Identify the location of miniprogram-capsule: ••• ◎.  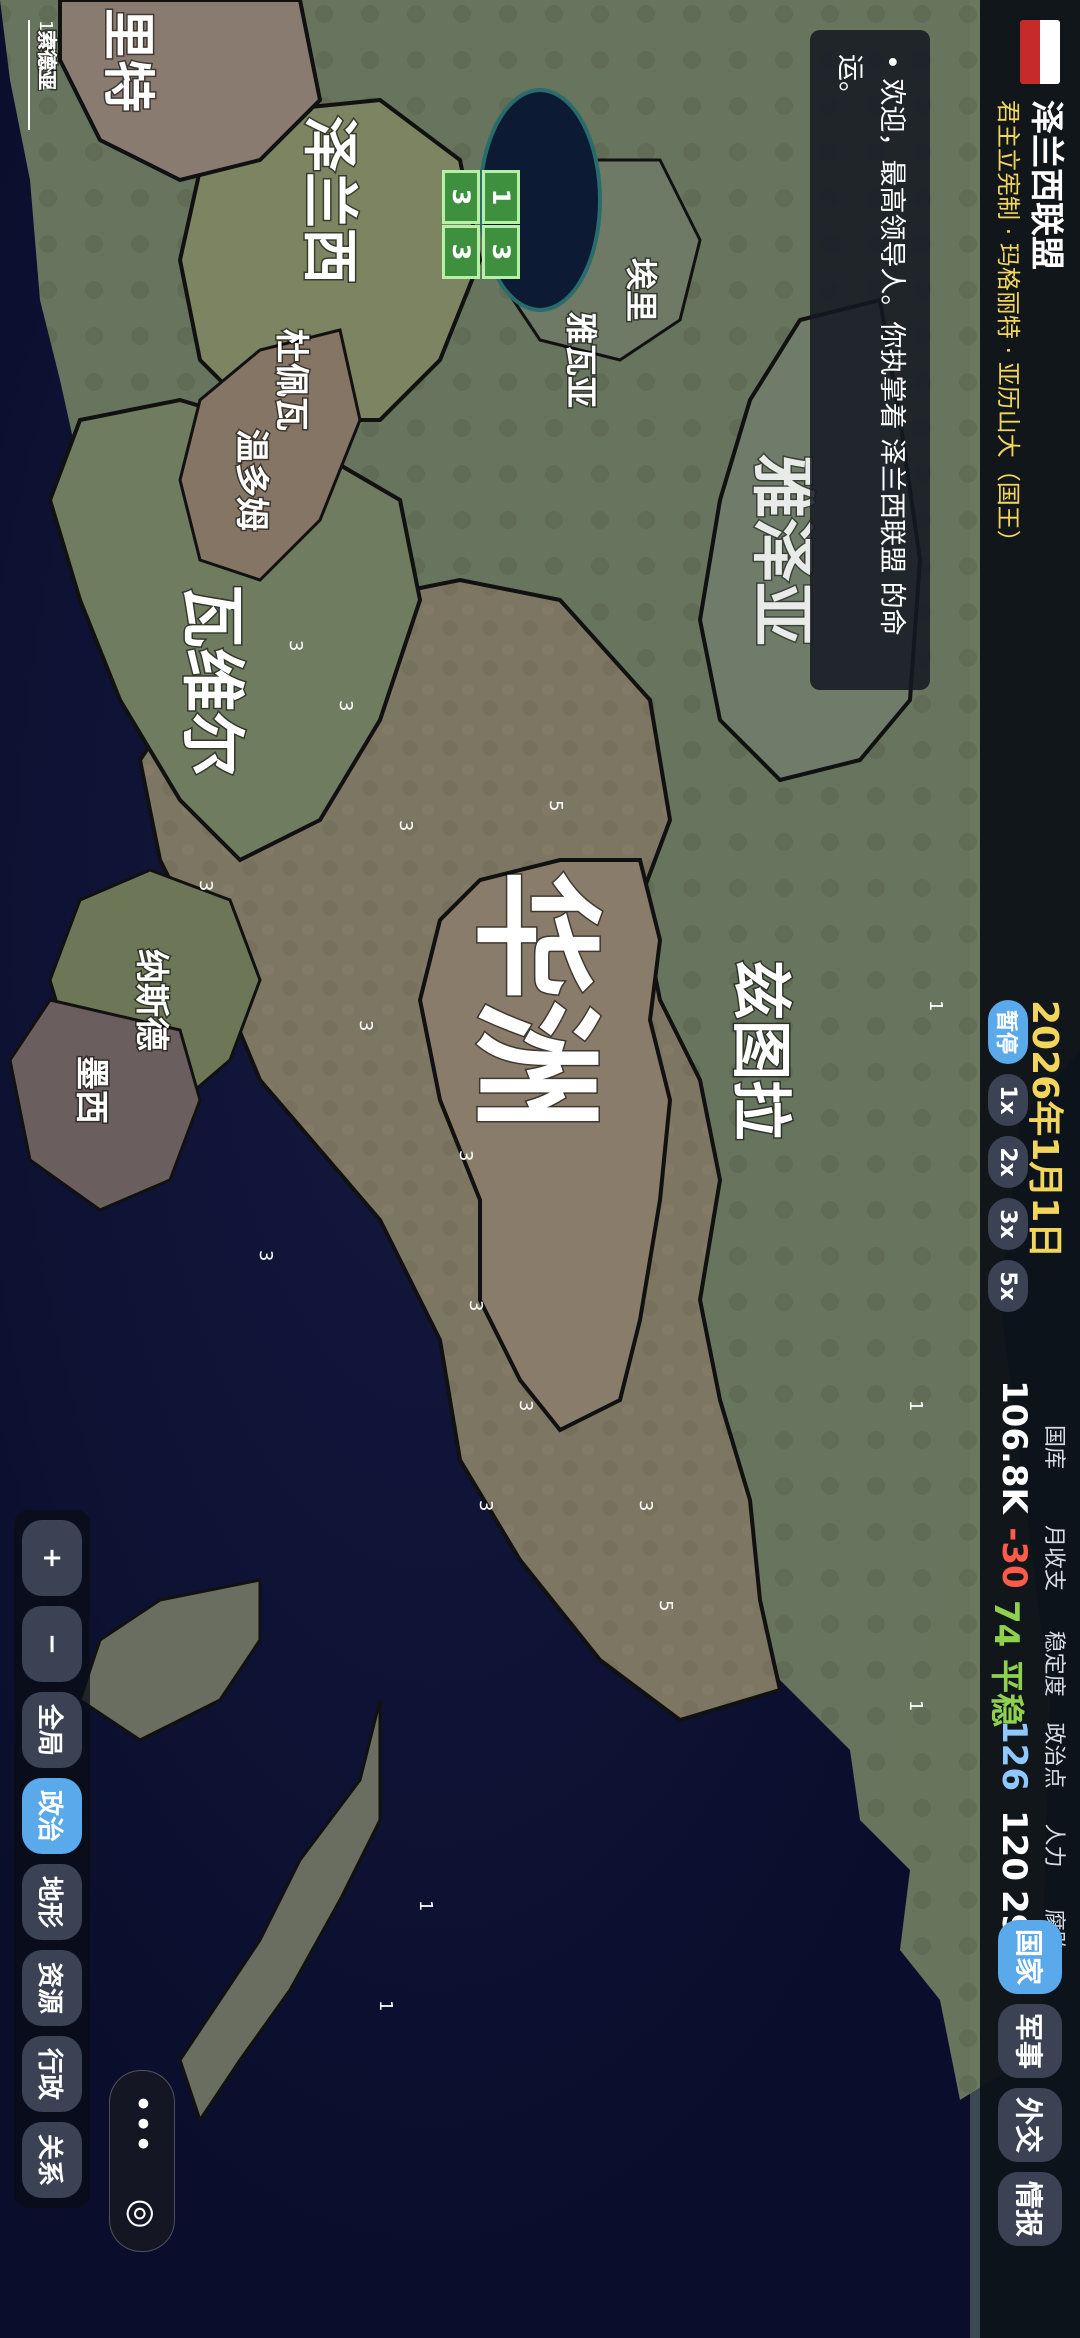
(142, 2161).